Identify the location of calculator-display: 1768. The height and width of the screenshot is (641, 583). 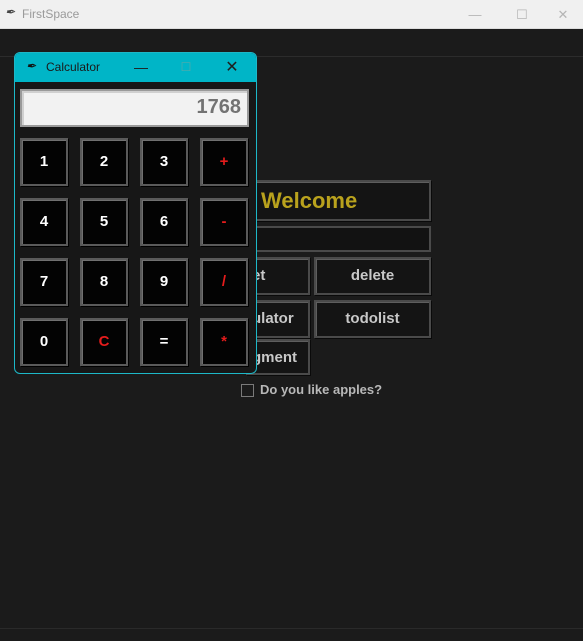
(134, 108).